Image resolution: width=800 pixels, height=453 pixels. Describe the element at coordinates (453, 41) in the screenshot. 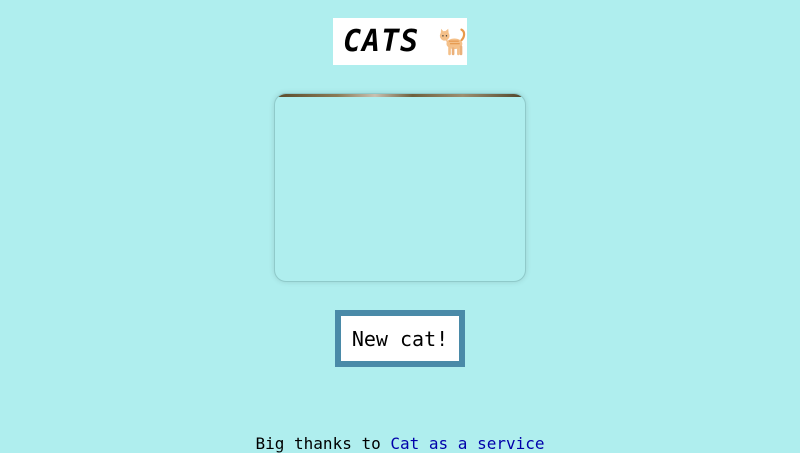

I see `cat-icon` at that location.